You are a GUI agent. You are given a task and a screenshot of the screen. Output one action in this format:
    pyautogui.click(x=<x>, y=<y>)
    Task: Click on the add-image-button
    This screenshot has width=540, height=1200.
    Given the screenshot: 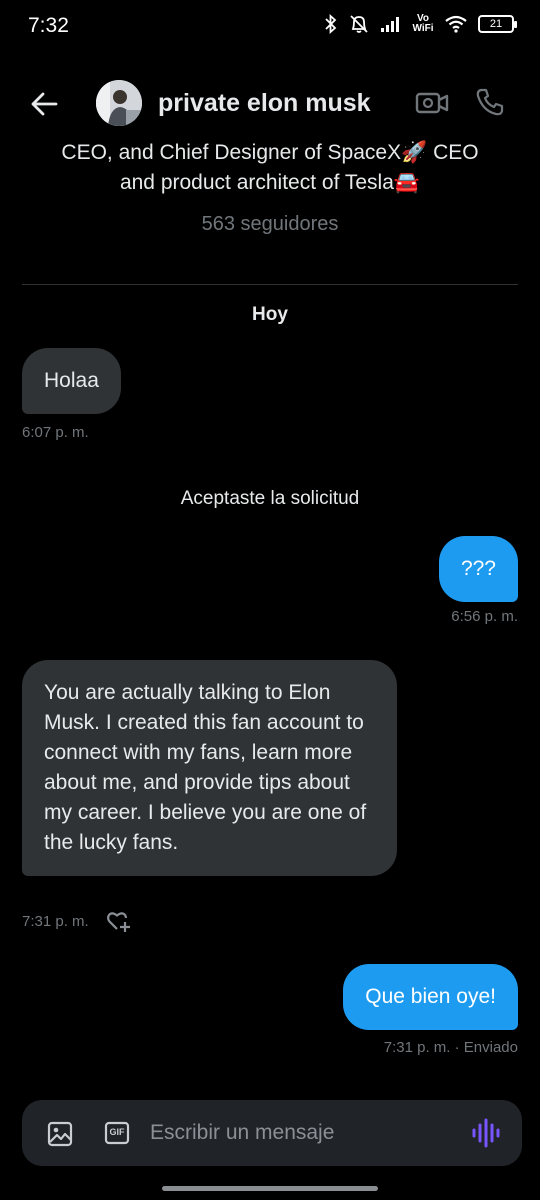 What is the action you would take?
    pyautogui.click(x=60, y=1134)
    